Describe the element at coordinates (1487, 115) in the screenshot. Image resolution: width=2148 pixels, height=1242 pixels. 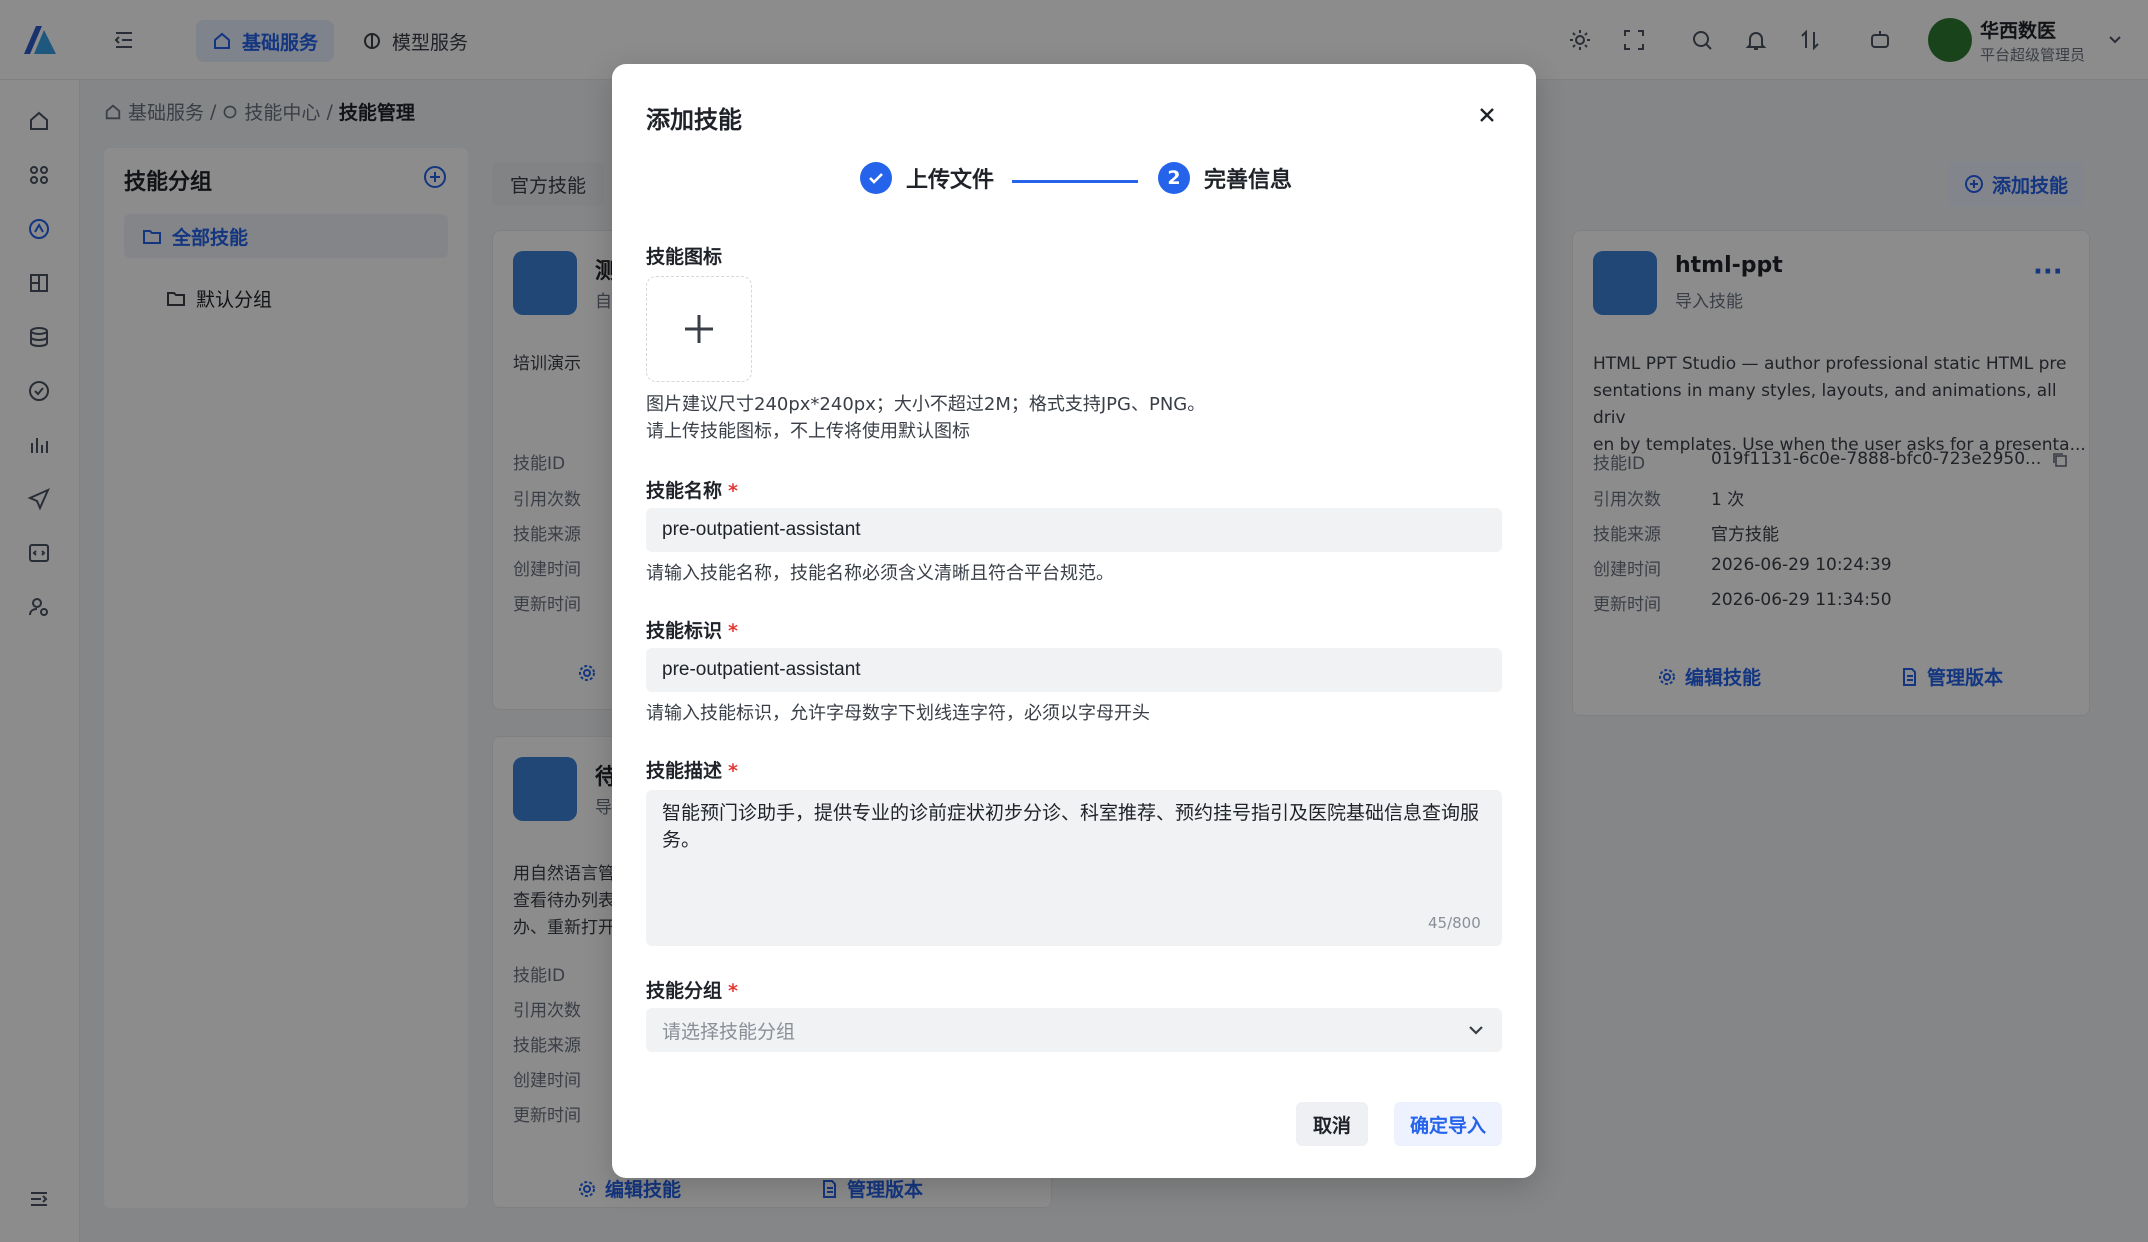
I see `close-icon` at that location.